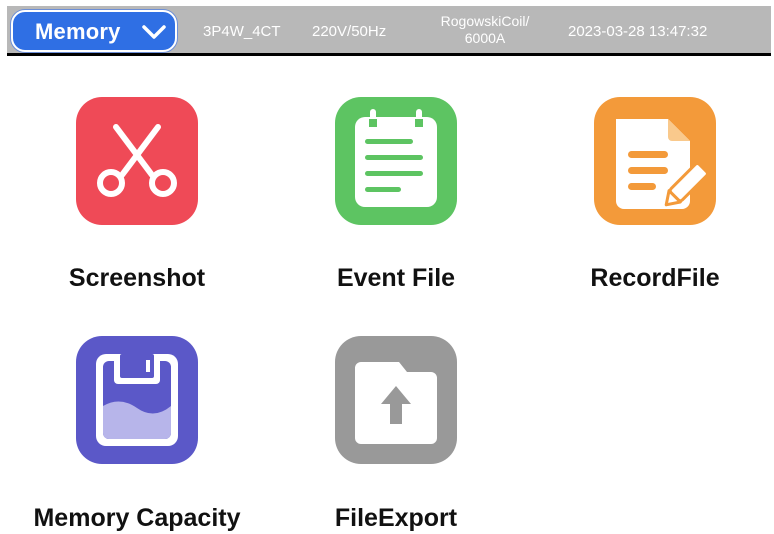 This screenshot has height=534, width=774. I want to click on scissors-icon, so click(137, 161).